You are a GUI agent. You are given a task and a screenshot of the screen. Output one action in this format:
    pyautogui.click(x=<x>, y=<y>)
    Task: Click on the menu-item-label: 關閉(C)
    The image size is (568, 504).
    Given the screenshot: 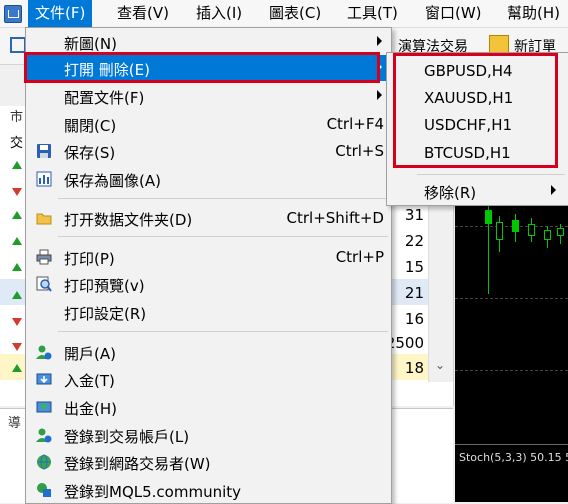 What is the action you would take?
    pyautogui.click(x=90, y=126)
    